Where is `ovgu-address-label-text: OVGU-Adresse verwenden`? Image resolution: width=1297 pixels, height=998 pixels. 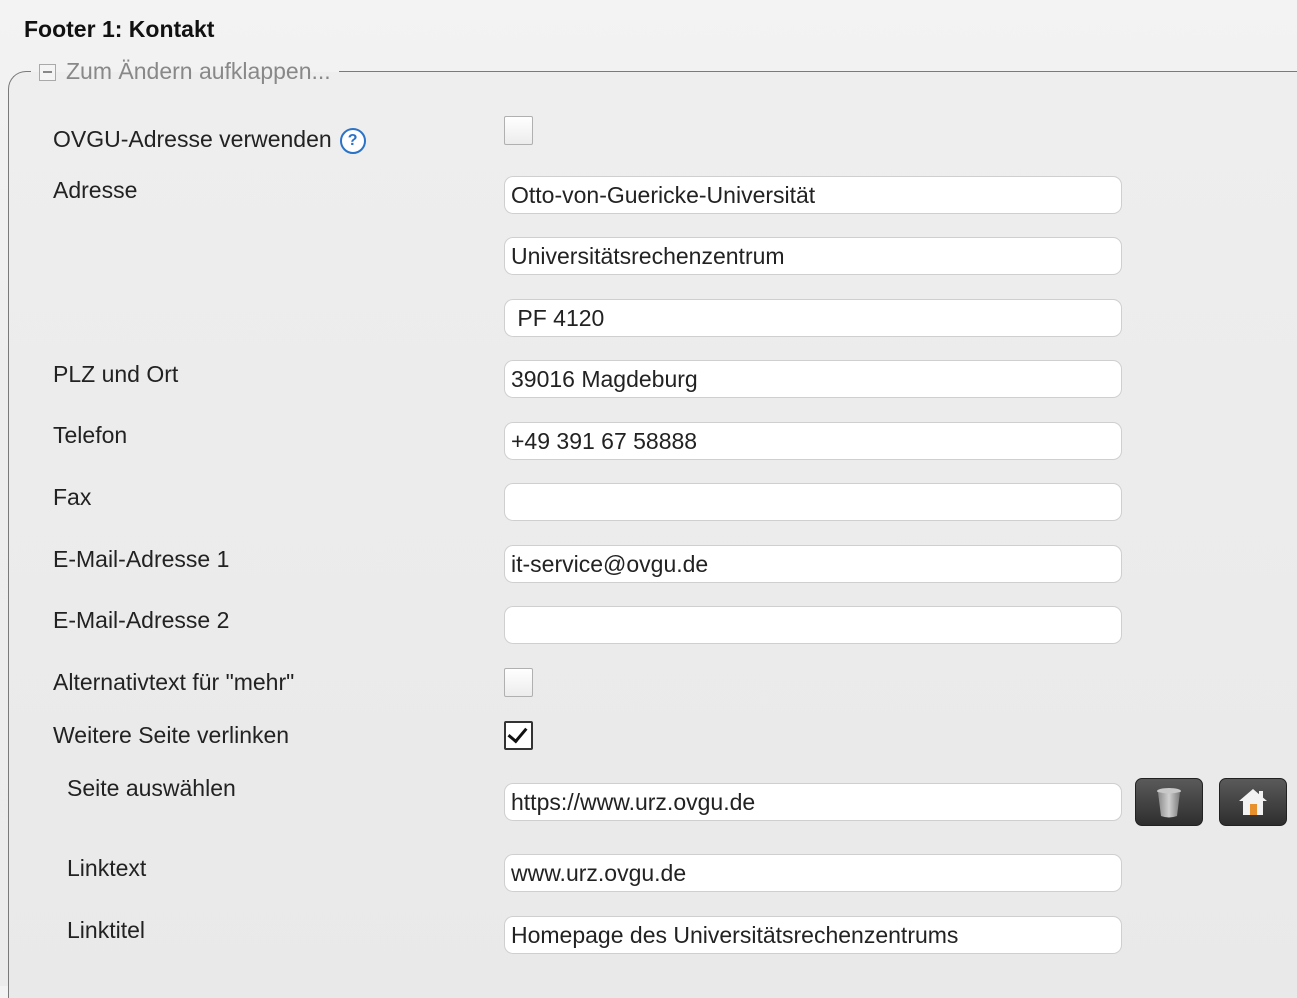
ovgu-address-label-text: OVGU-Adresse verwenden is located at coordinates (192, 139).